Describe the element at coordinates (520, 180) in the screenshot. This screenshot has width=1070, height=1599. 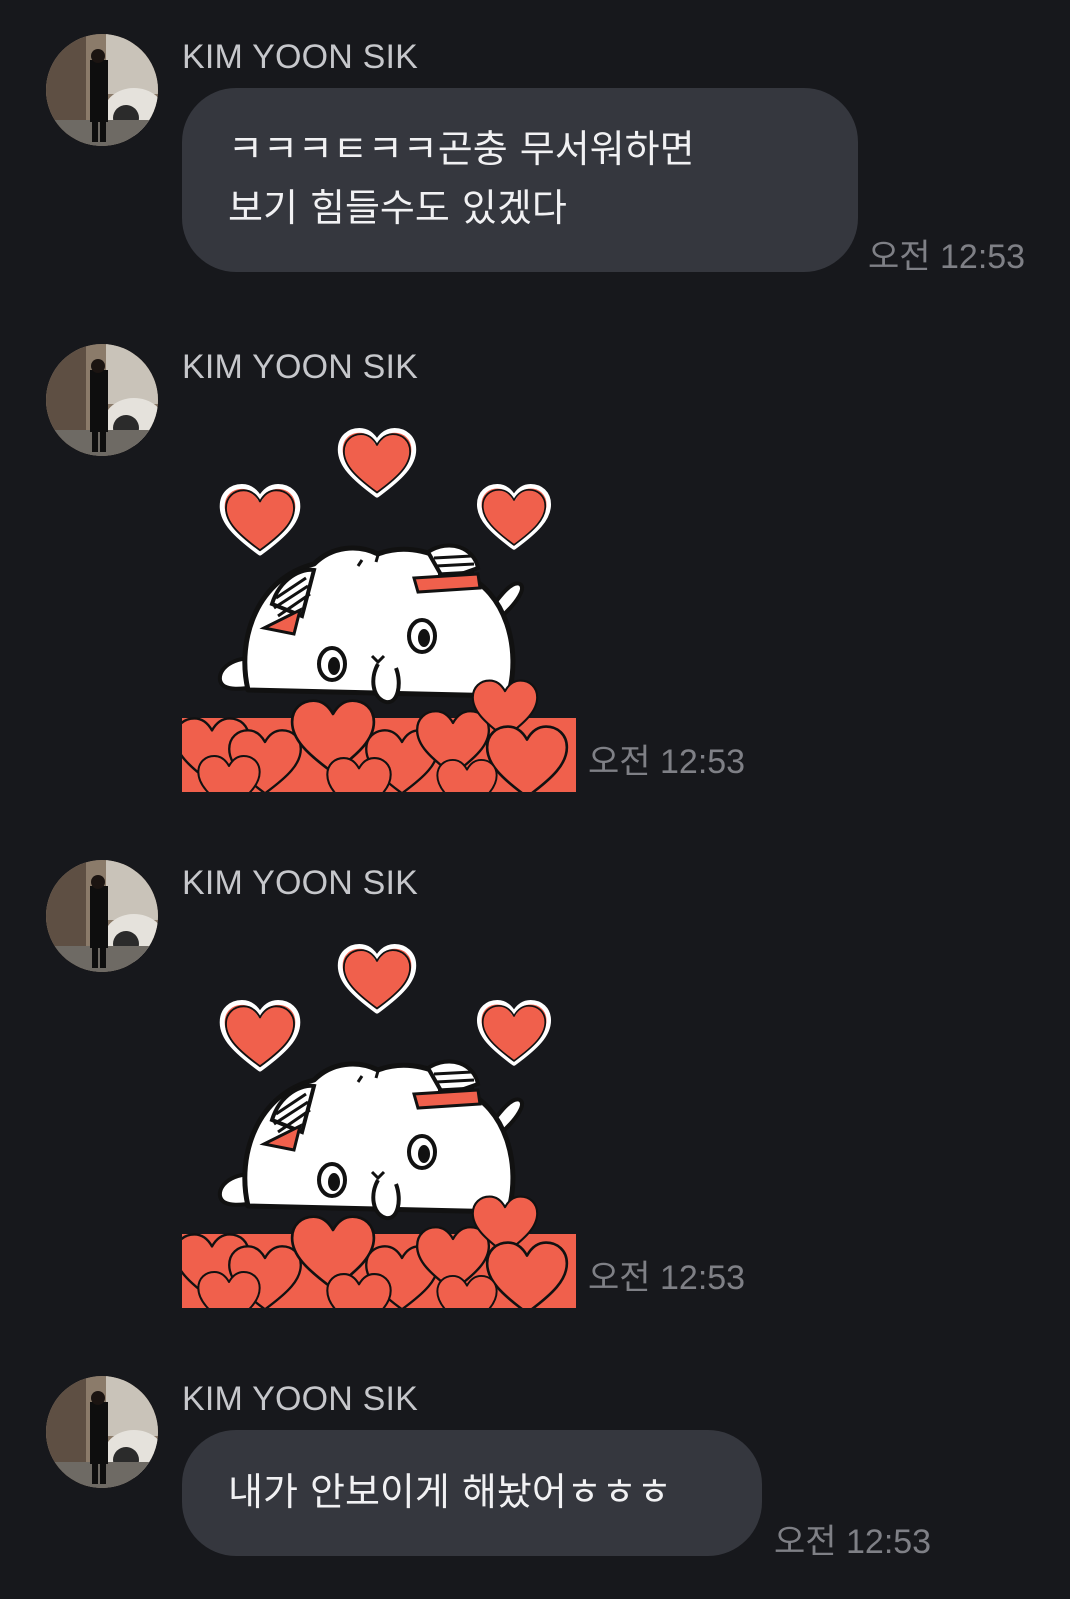
I see `message-bubble: ㅋㅋㅋㅌㅋㅋ곤충 무서워하면 보기 힘들수도 있겠다` at that location.